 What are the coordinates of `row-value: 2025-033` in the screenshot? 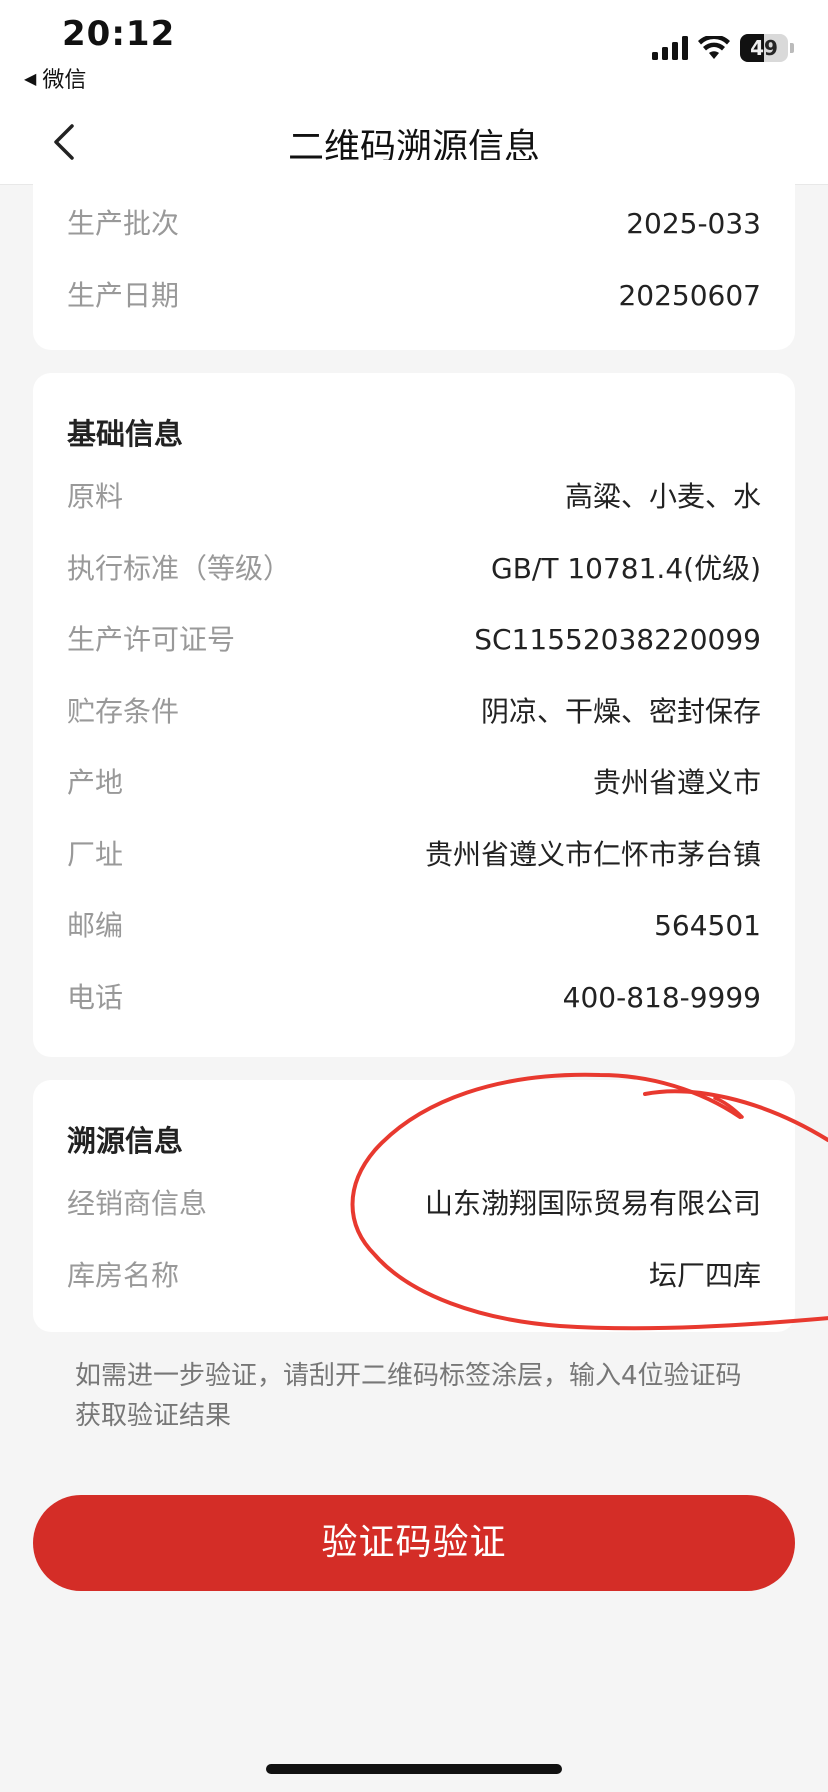 It's located at (693, 223).